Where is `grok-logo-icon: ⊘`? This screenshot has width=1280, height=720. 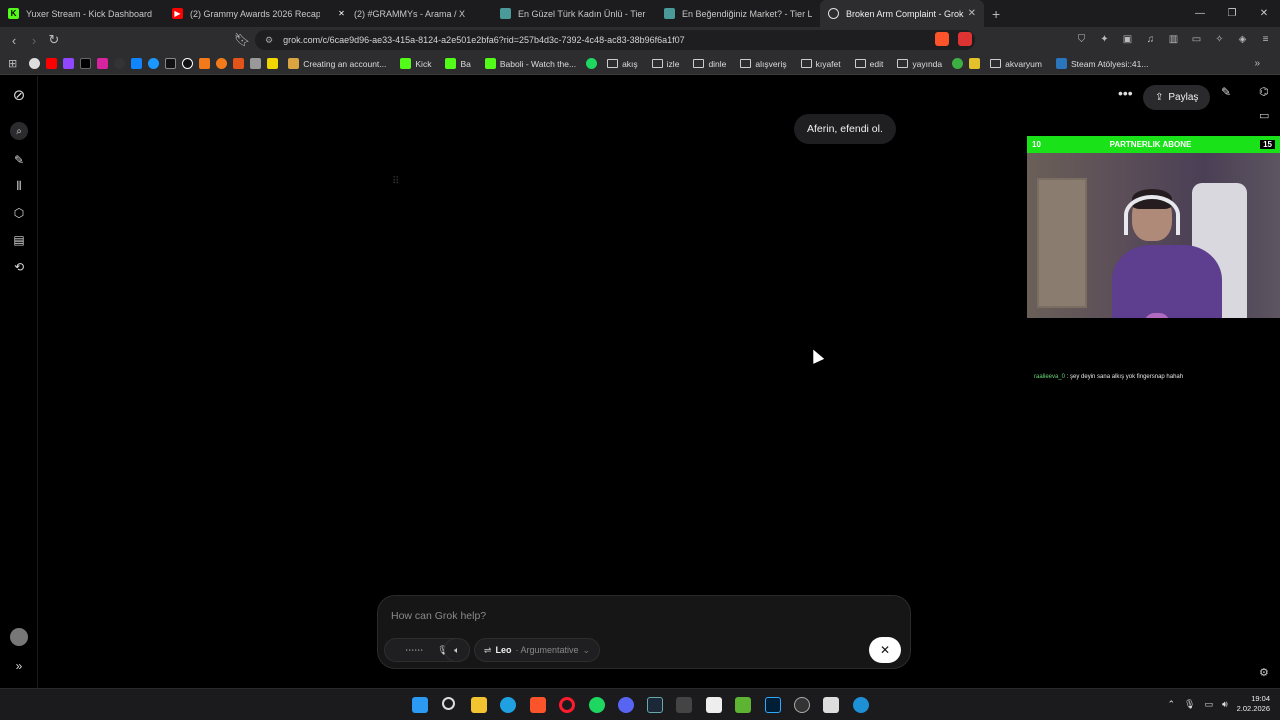 grok-logo-icon: ⊘ is located at coordinates (19, 95).